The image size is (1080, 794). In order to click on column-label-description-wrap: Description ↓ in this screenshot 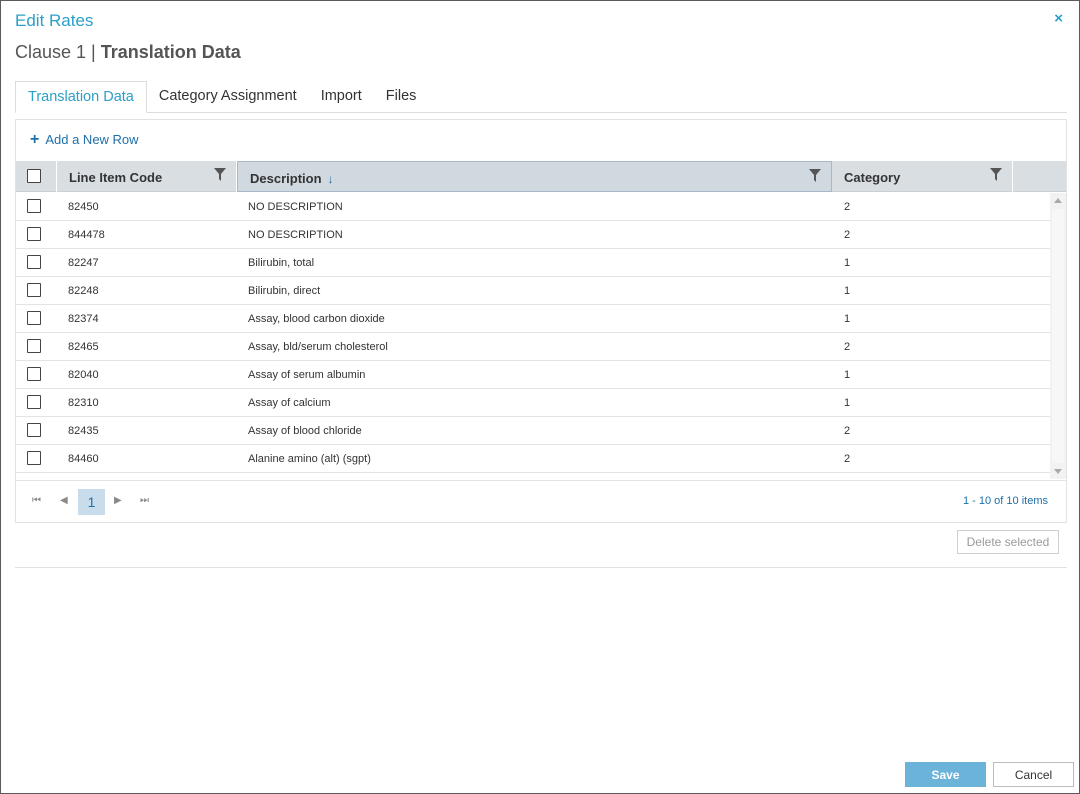, I will do `click(292, 179)`.